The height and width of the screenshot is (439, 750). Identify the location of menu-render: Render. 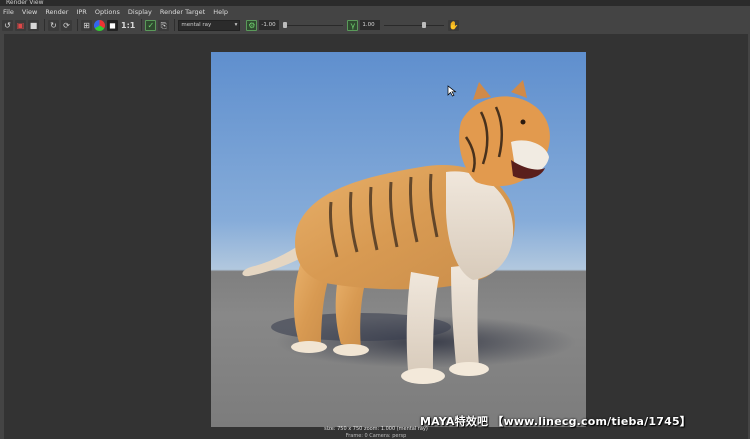
(56, 12).